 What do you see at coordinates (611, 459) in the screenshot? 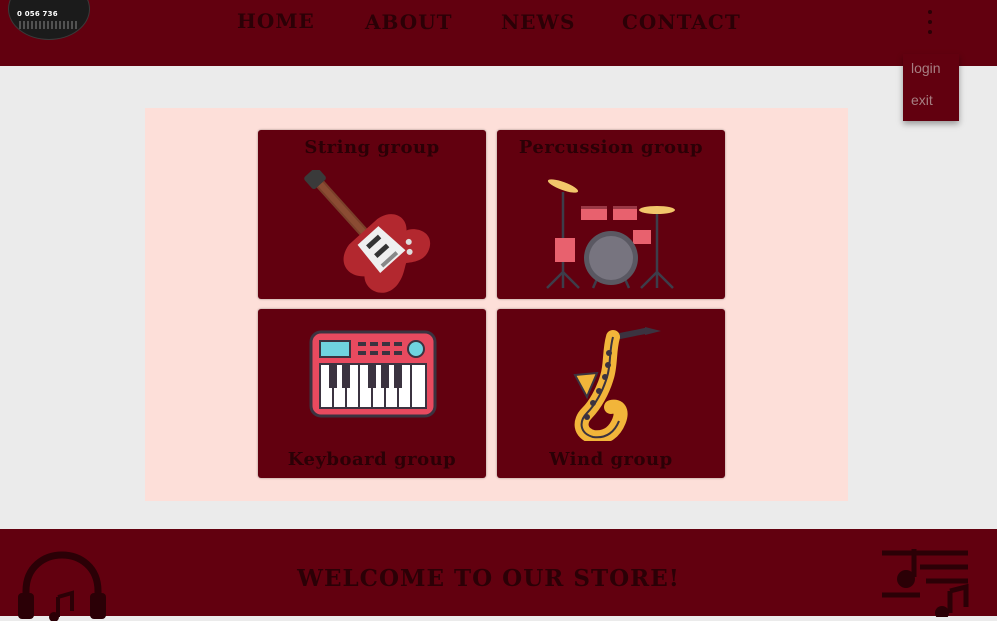
I see `group-title-wind: Wind group` at bounding box center [611, 459].